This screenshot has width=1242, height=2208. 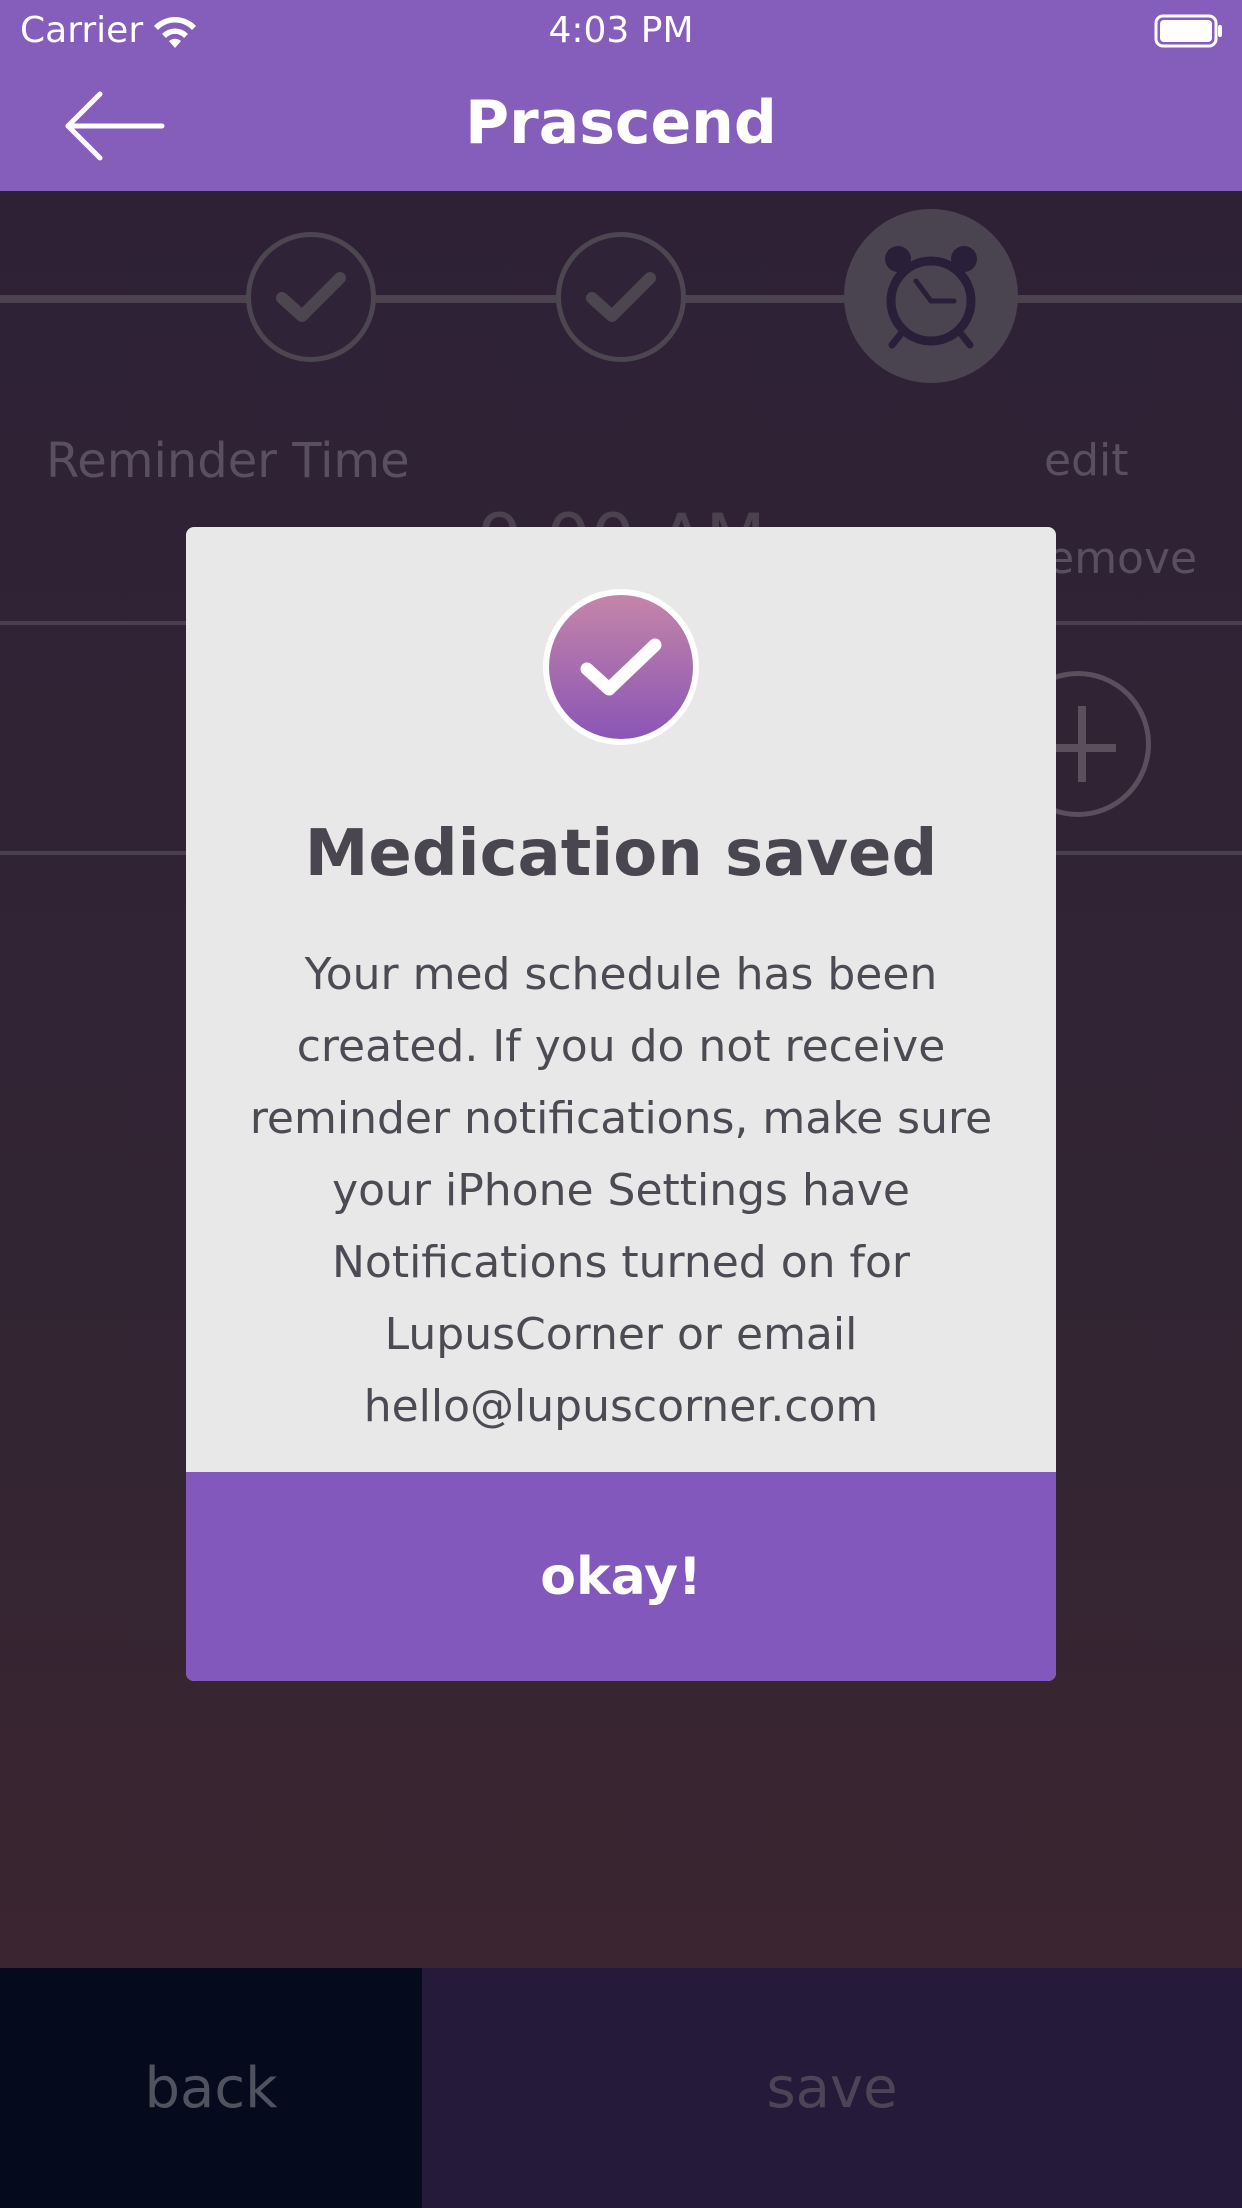 I want to click on edit-link: edit, so click(x=1086, y=460).